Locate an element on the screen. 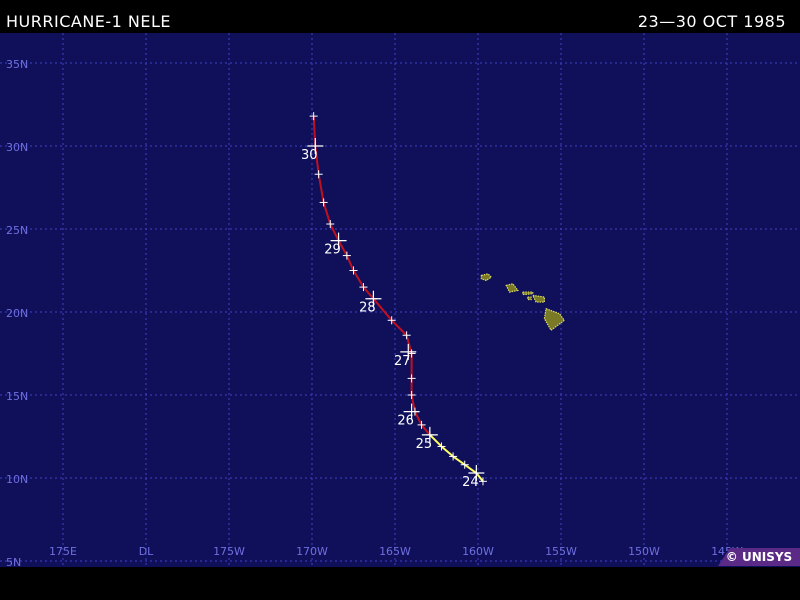 This screenshot has height=600, width=800. lat-label-25N: 25N is located at coordinates (17, 230).